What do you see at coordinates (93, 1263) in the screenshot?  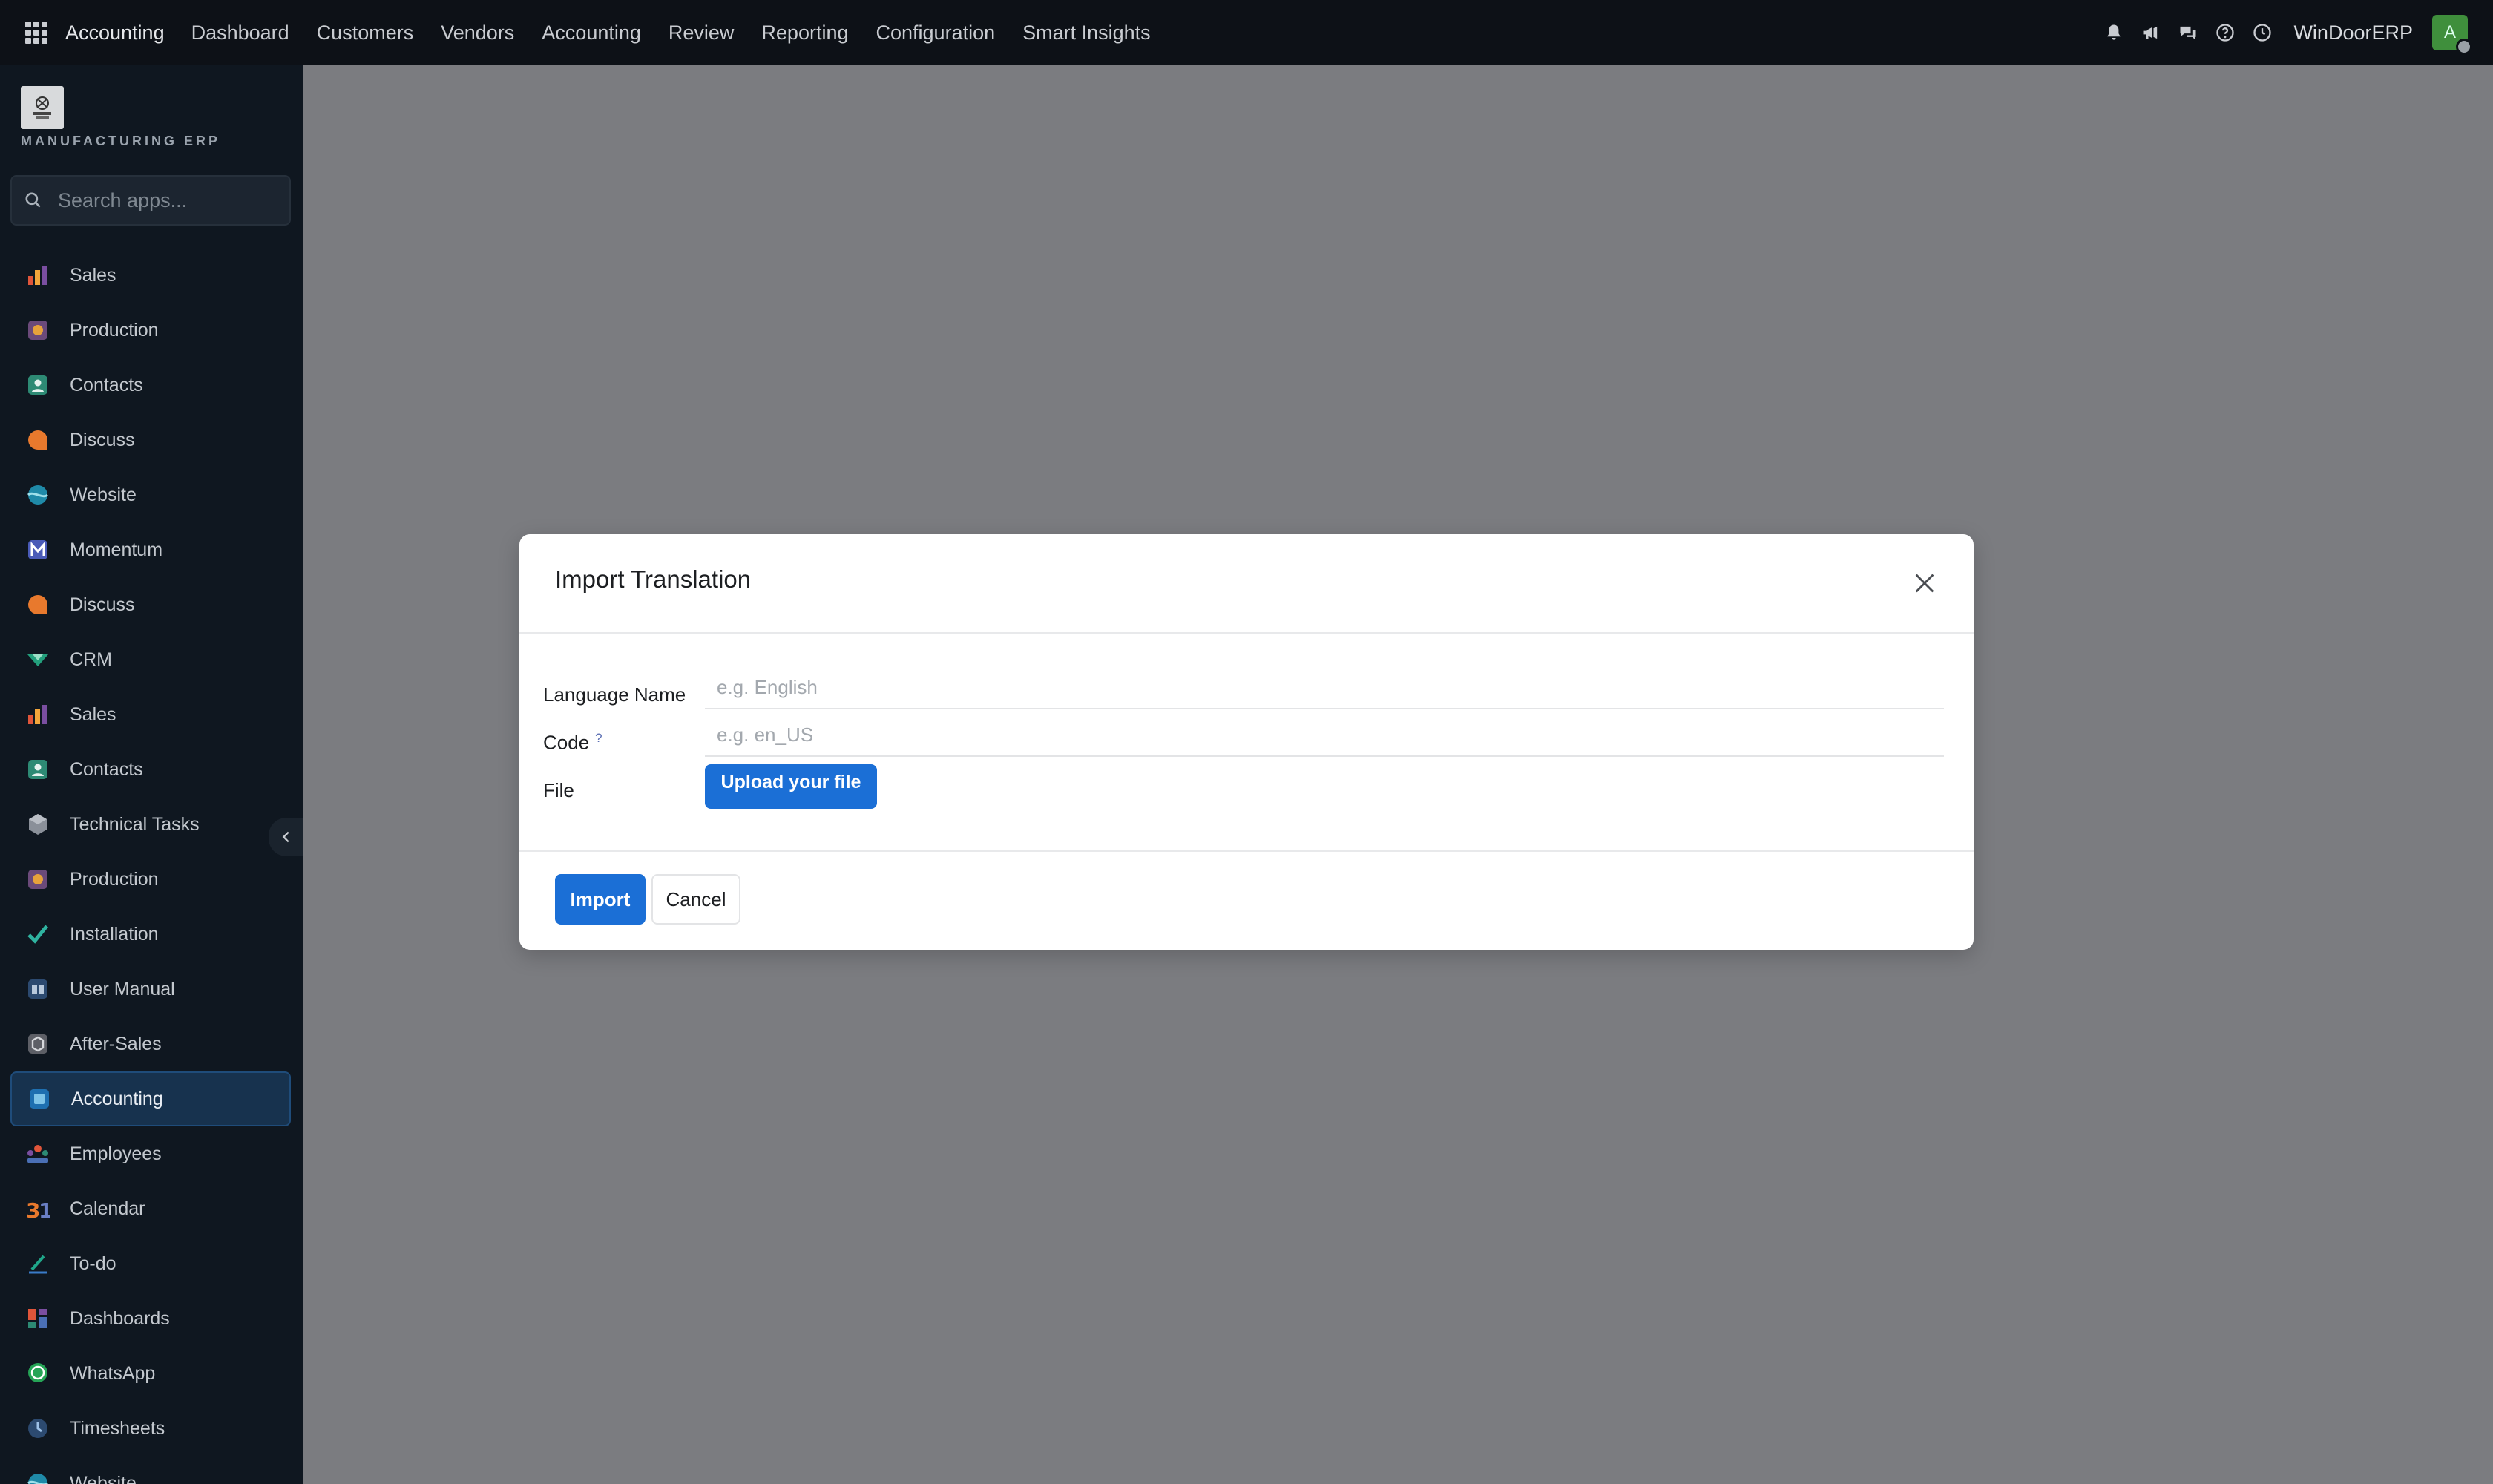 I see `sidebar-item-label: To-do` at bounding box center [93, 1263].